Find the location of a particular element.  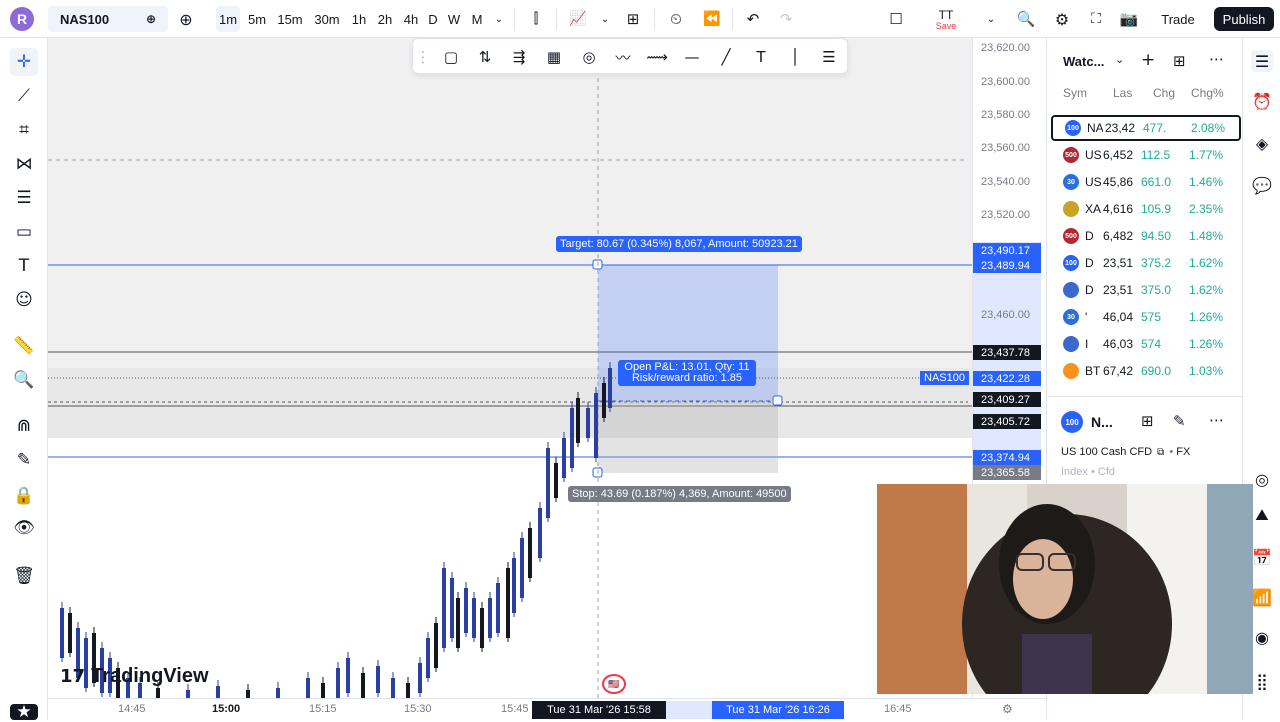

loss-zone is located at coordinates (688, 437).